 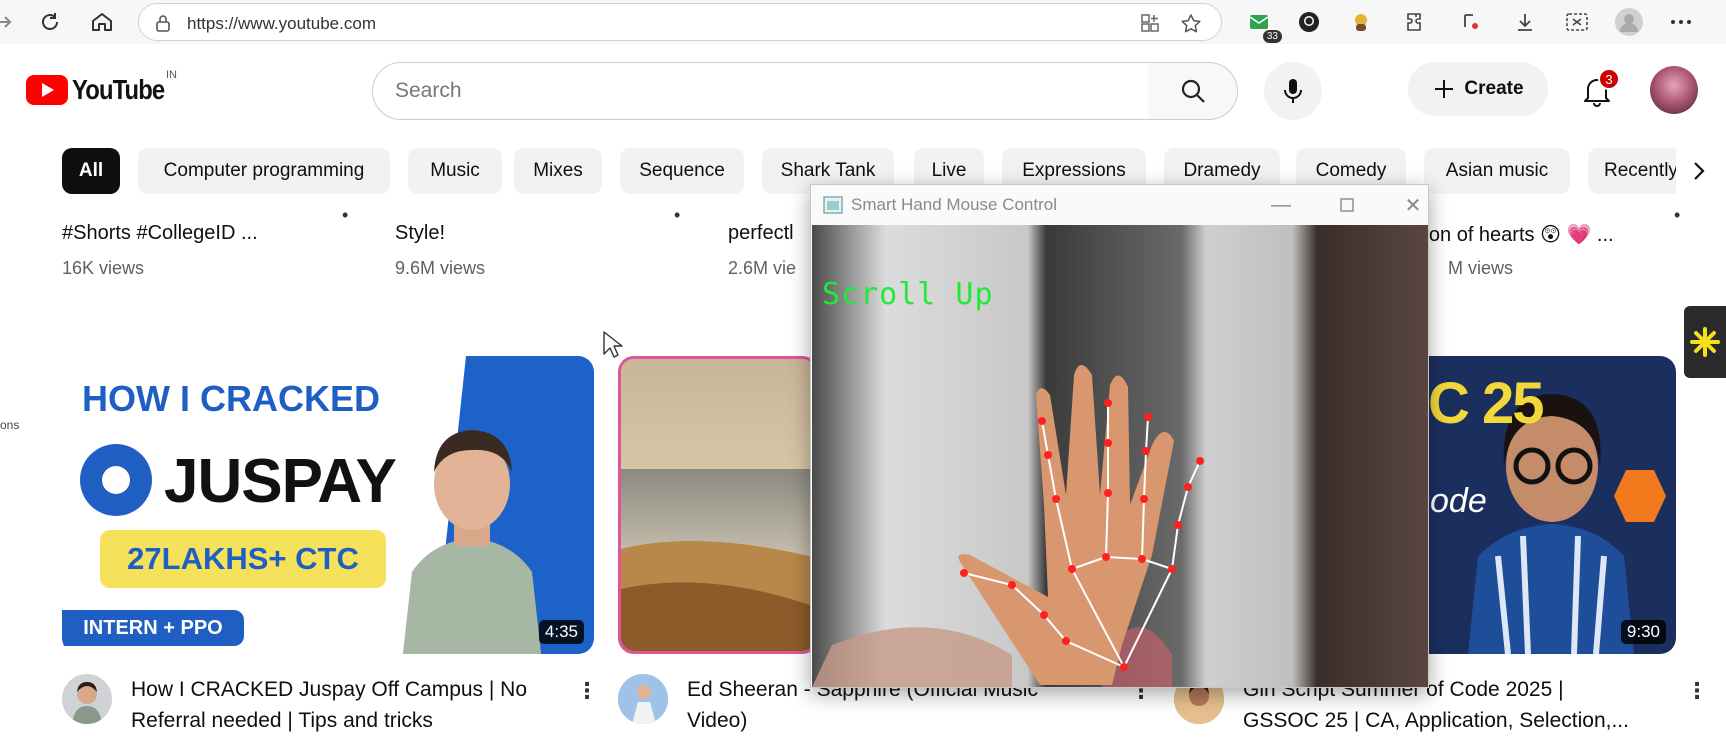 What do you see at coordinates (1486, 403) in the screenshot?
I see `thumbnail-text: C 25` at bounding box center [1486, 403].